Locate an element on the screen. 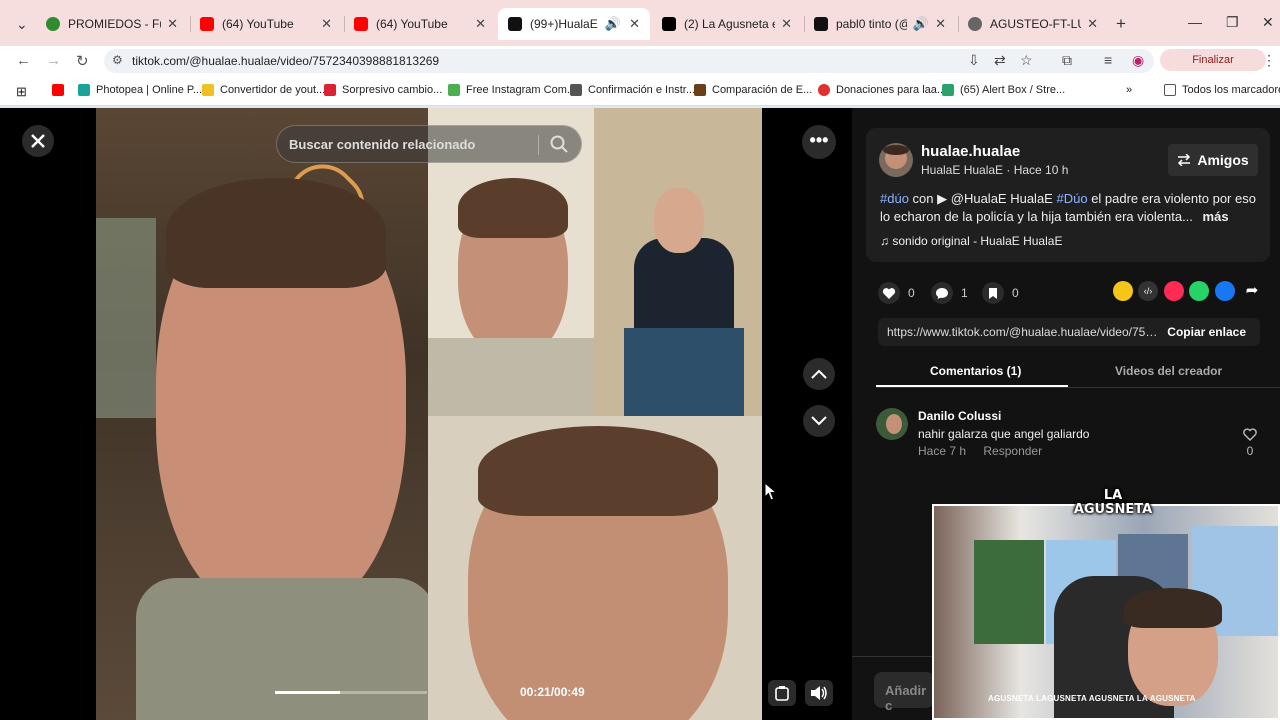 The height and width of the screenshot is (720, 1280). bookmarks-overflow-icon: » is located at coordinates (1129, 90).